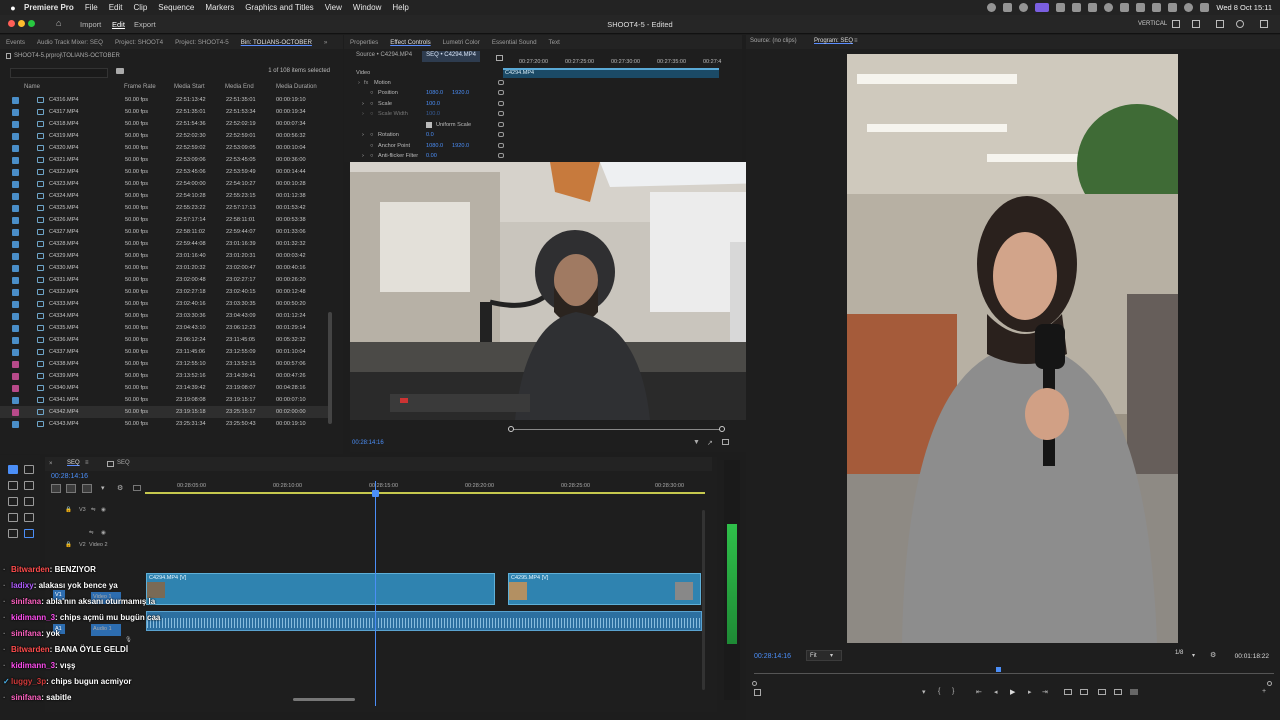 The width and height of the screenshot is (1280, 720). I want to click on tab-seq-2: SEQ, so click(123, 463).